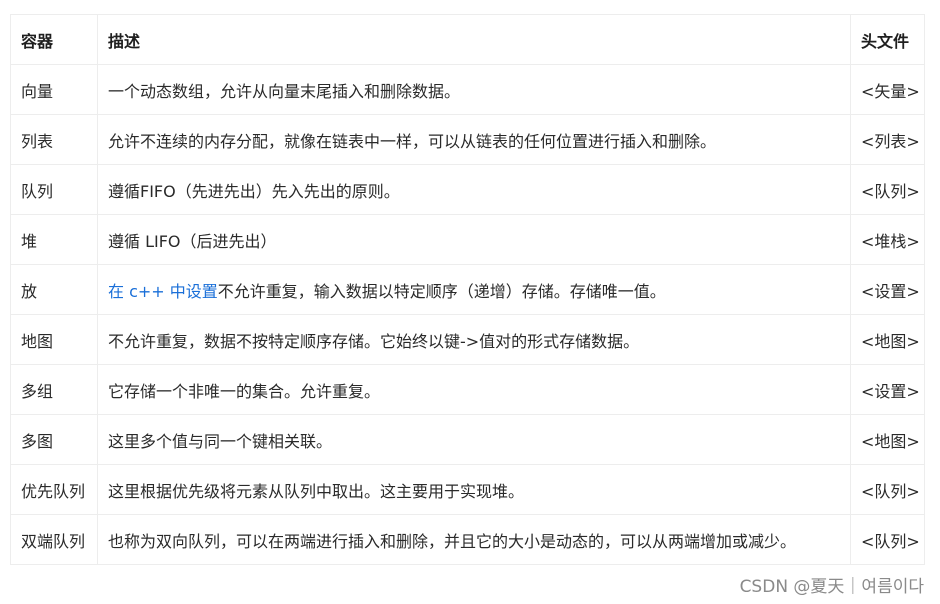 The image size is (940, 604). I want to click on column-header-container: 容器, so click(54, 39).